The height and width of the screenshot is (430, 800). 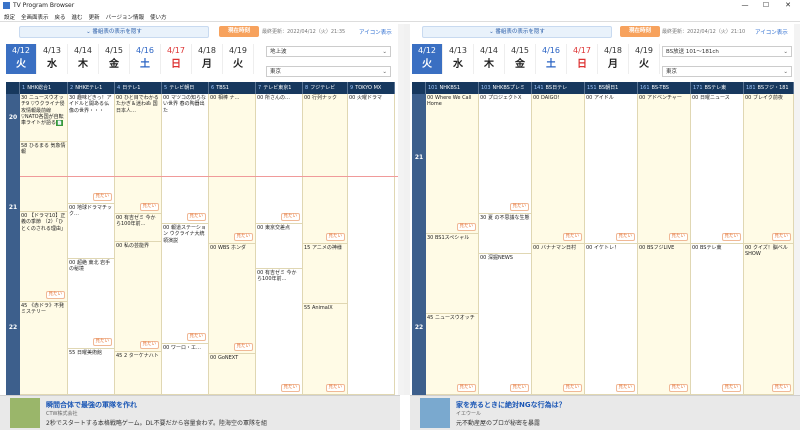 What do you see at coordinates (9, 17) in the screenshot?
I see `menu-settings: 設定` at bounding box center [9, 17].